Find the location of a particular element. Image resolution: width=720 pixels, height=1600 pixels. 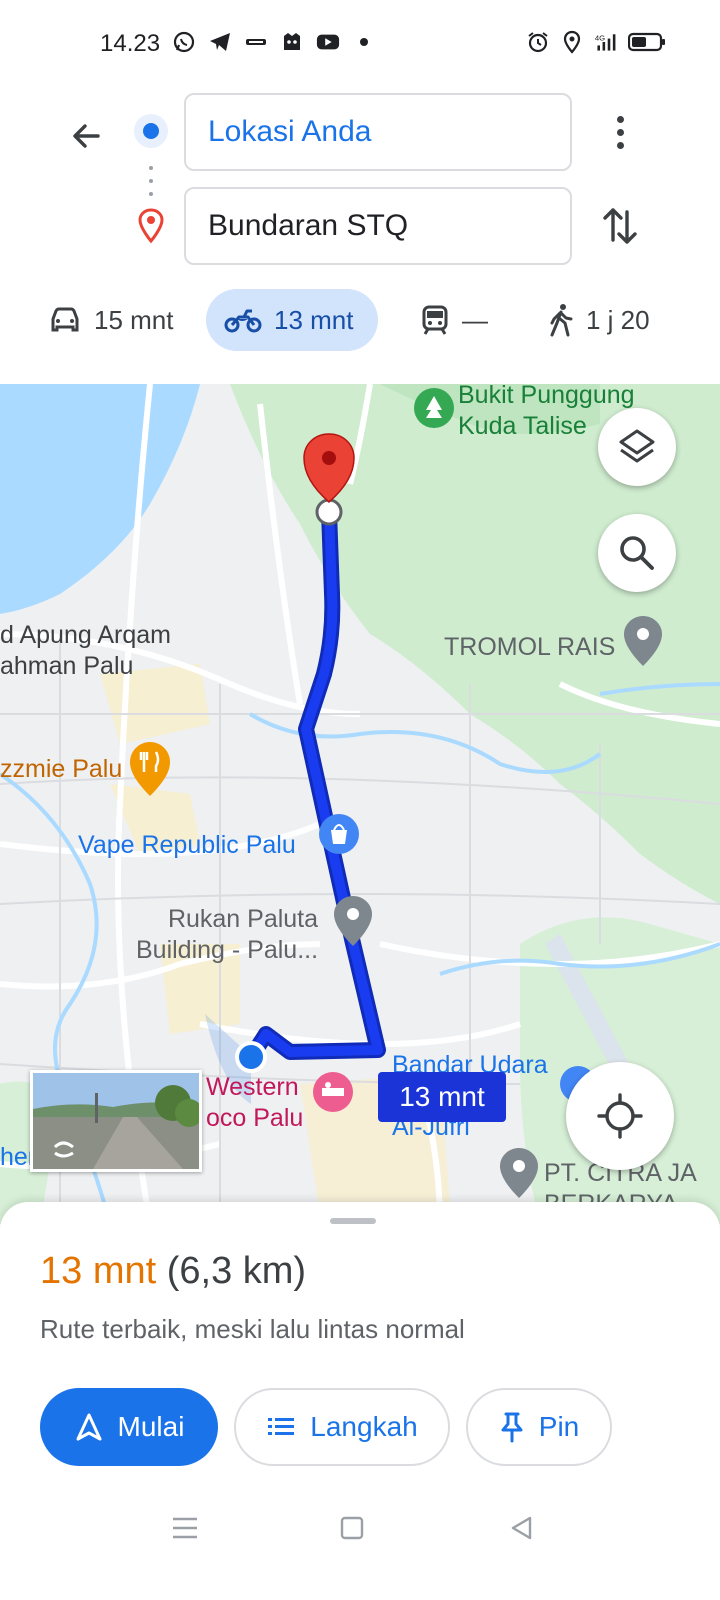

whatsapp-icon is located at coordinates (184, 42).